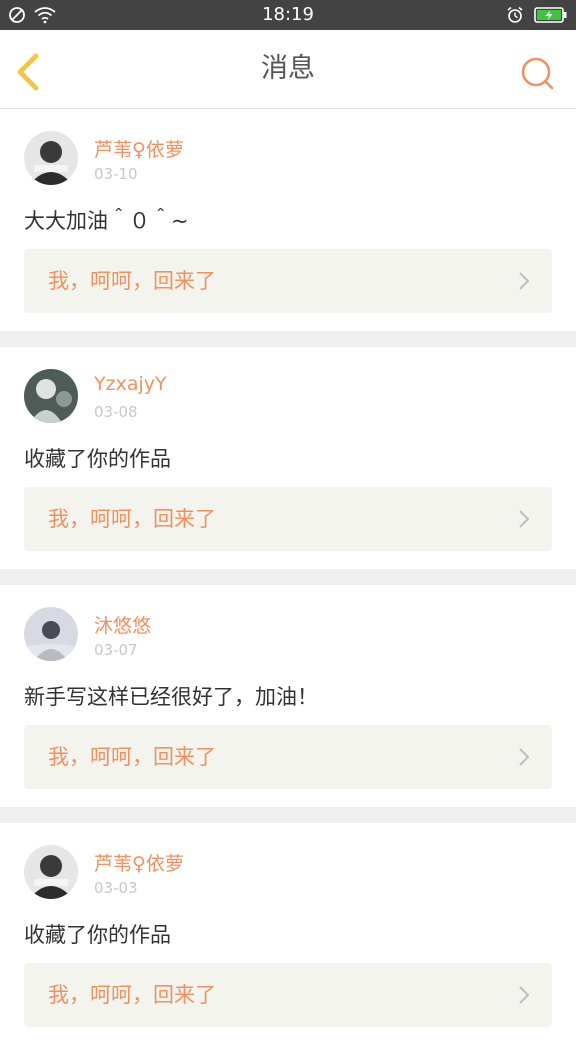 The width and height of the screenshot is (576, 1045). I want to click on username: 沐悠悠, so click(122, 624).